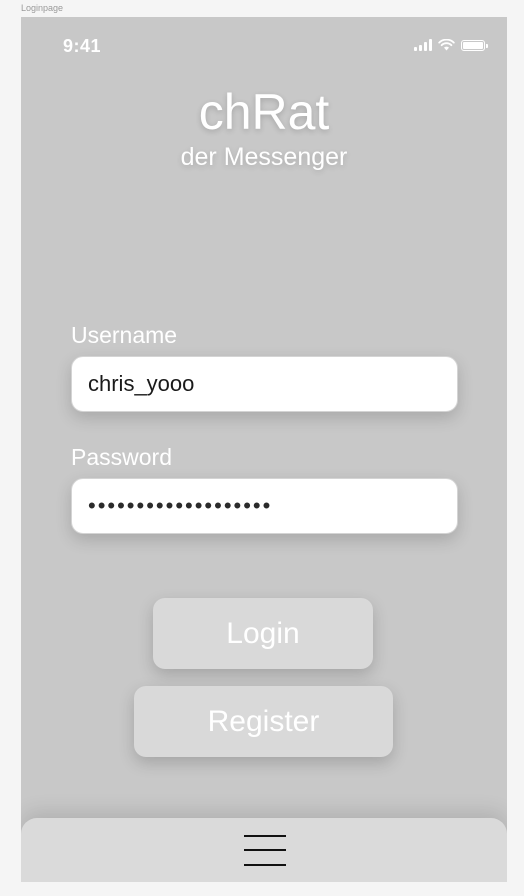 This screenshot has width=524, height=896. I want to click on frame-label: Loginpage, so click(42, 8).